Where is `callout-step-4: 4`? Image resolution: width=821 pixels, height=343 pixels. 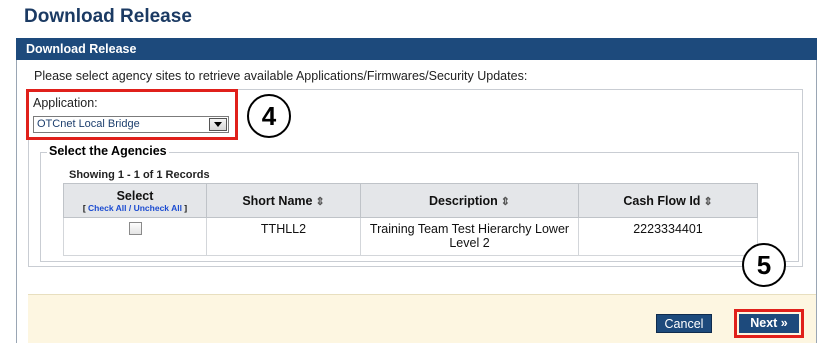
callout-step-4: 4 is located at coordinates (269, 116).